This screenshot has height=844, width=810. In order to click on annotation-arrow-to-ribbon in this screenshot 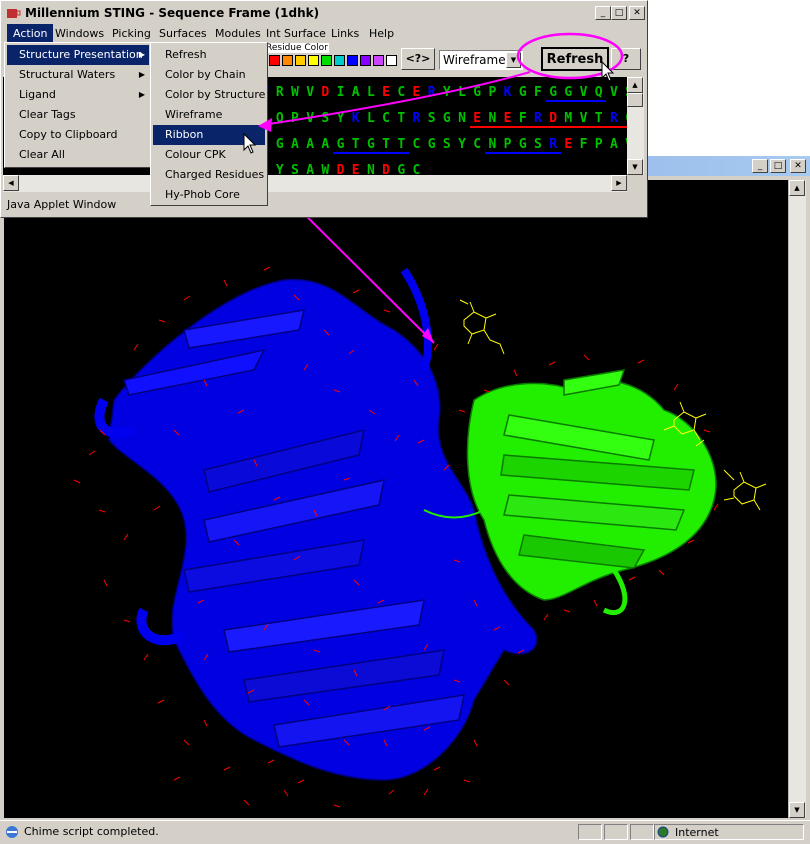, I will do `click(396, 98)`.